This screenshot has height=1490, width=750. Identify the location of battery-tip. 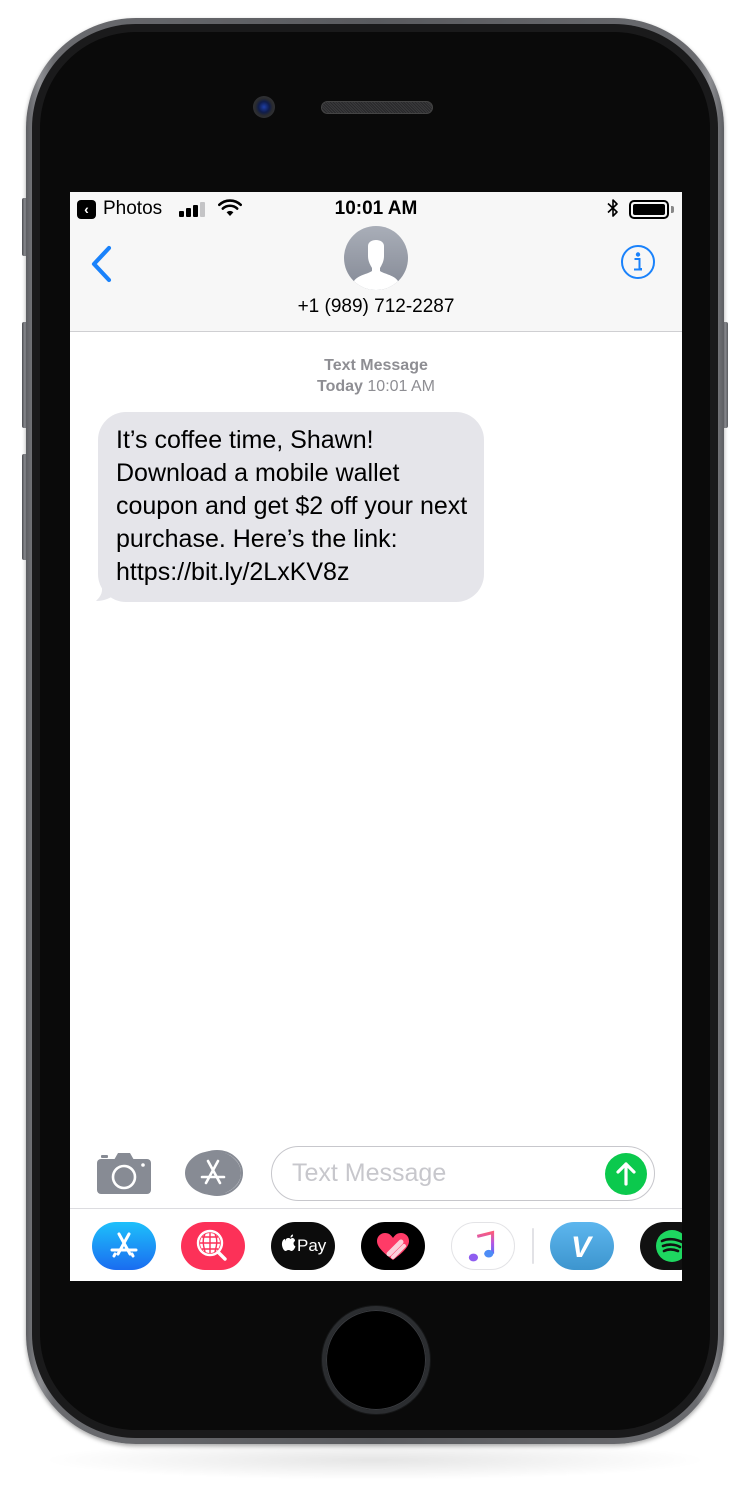
(672, 209).